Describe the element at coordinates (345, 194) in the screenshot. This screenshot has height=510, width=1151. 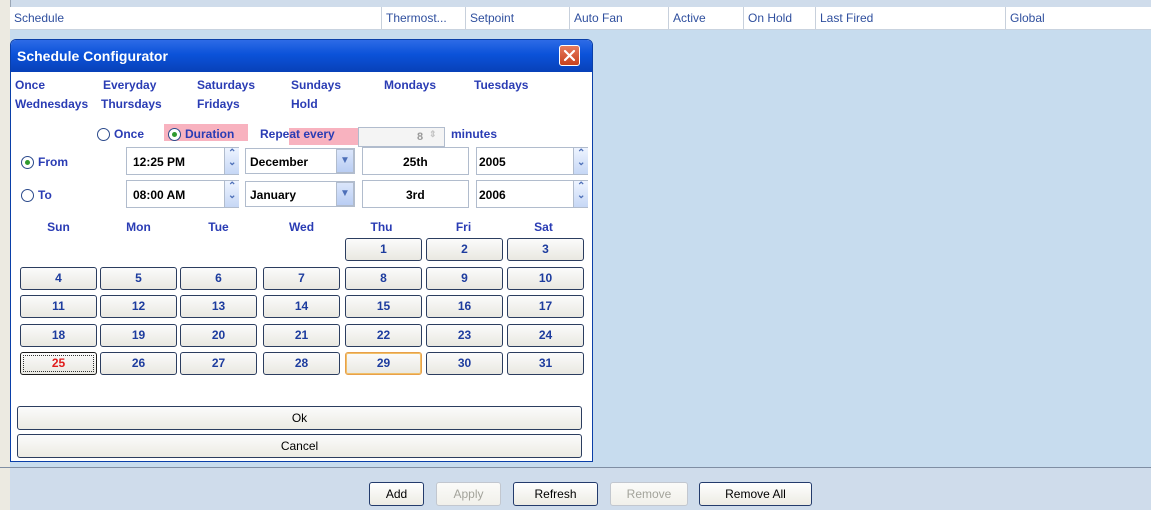
I see `to-month-dropdown-icon: ▼` at that location.